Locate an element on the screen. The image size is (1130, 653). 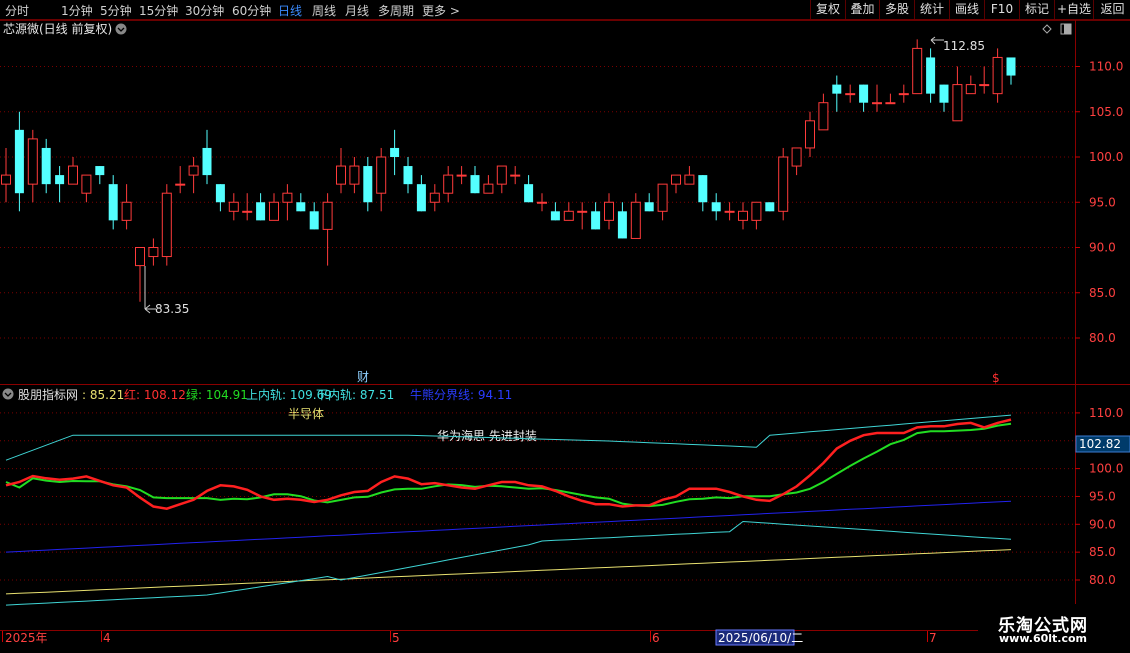
indicator-dropdown-icon is located at coordinates (8, 394).